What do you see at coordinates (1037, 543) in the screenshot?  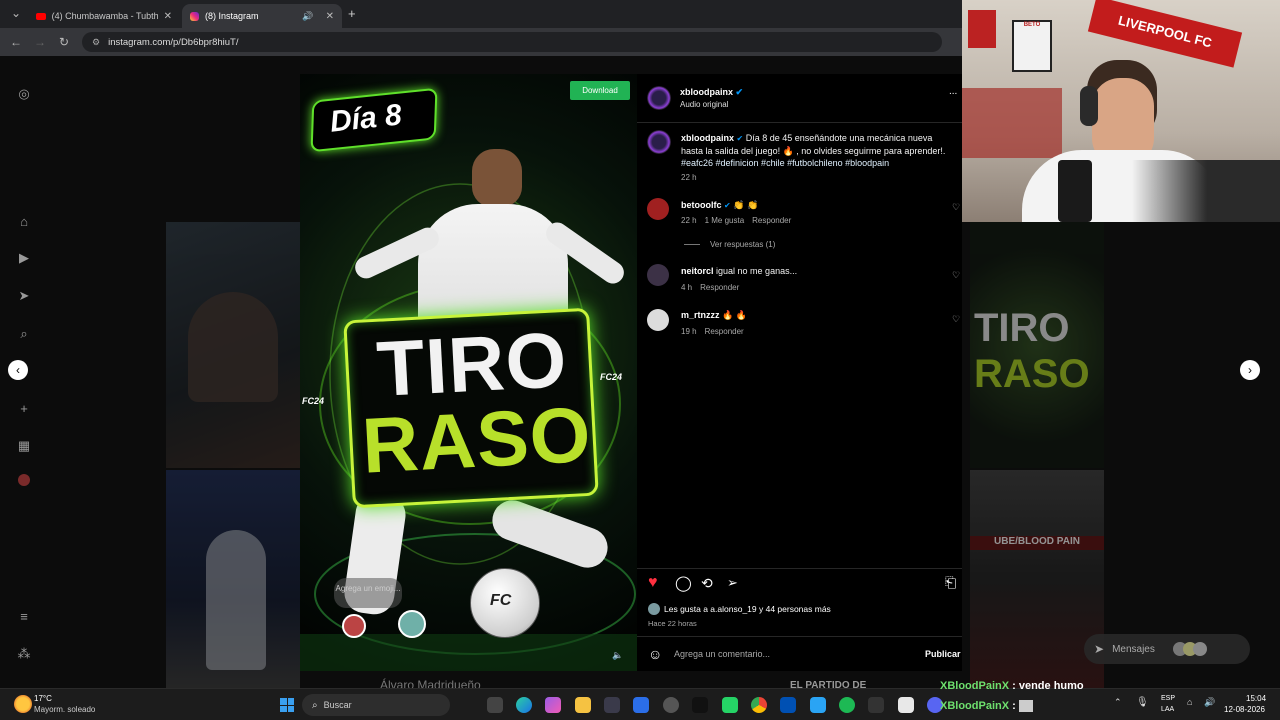 I see `background-tile-text: UBE/BLOOD PAIN` at bounding box center [1037, 543].